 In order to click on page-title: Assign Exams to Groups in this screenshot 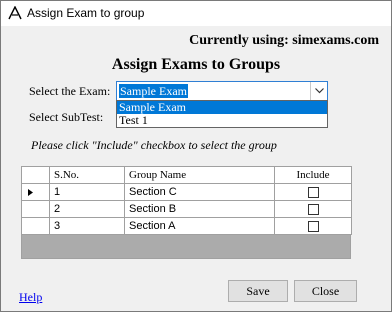, I will do `click(196, 64)`.